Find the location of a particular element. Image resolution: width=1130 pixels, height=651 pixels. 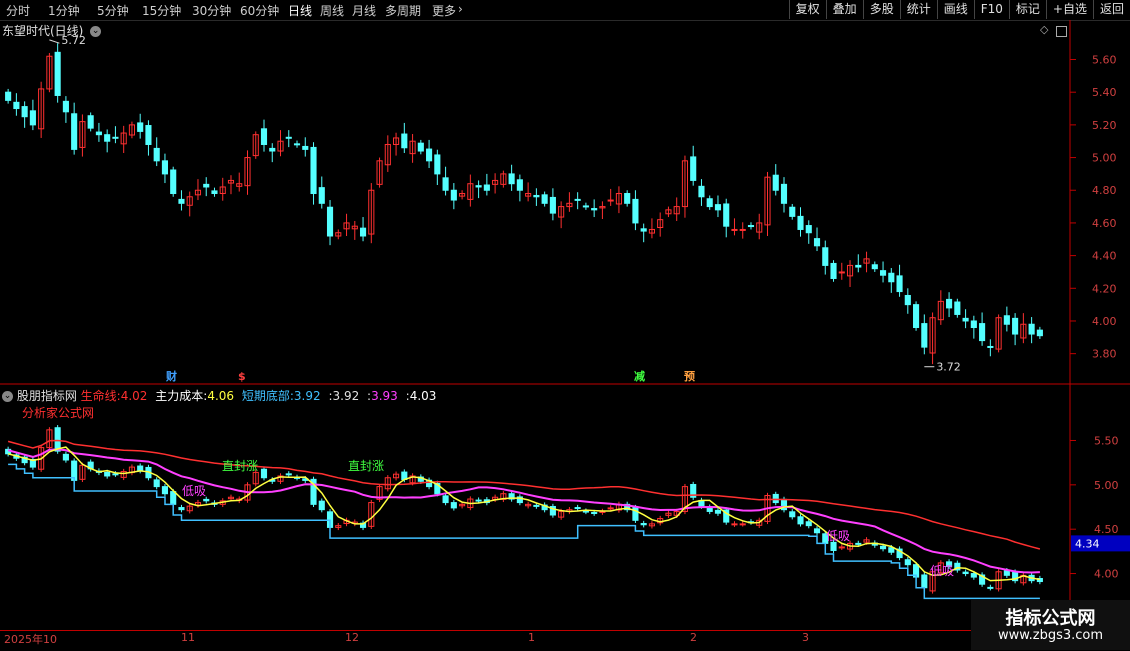

chevron-right-icon: › is located at coordinates (460, 9).